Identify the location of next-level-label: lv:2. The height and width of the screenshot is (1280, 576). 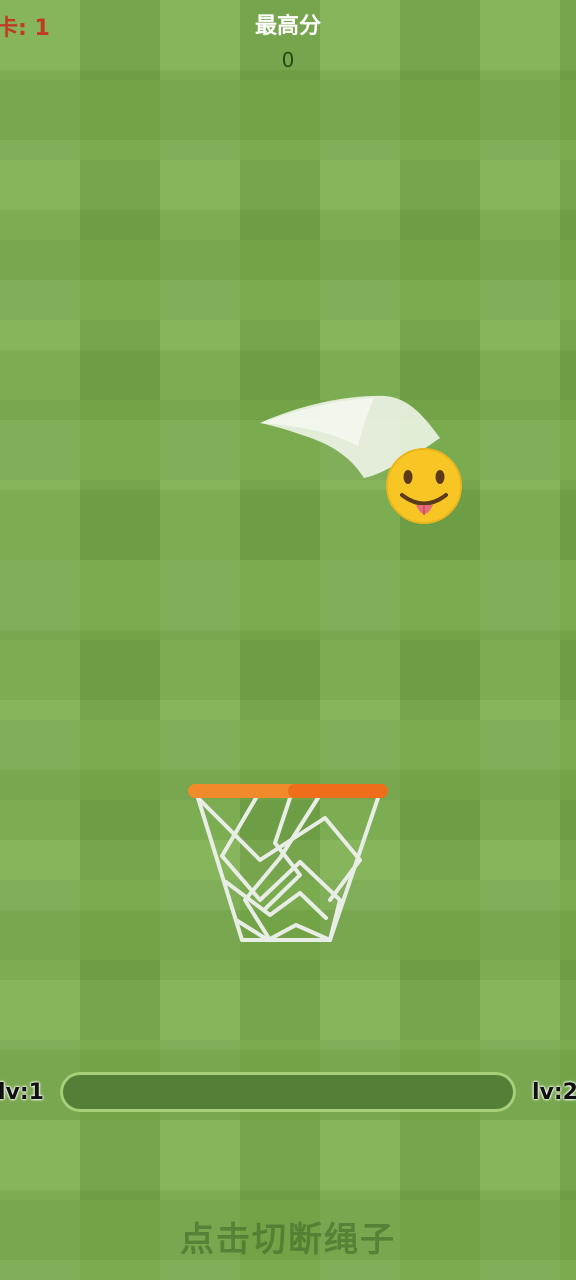
(554, 1092).